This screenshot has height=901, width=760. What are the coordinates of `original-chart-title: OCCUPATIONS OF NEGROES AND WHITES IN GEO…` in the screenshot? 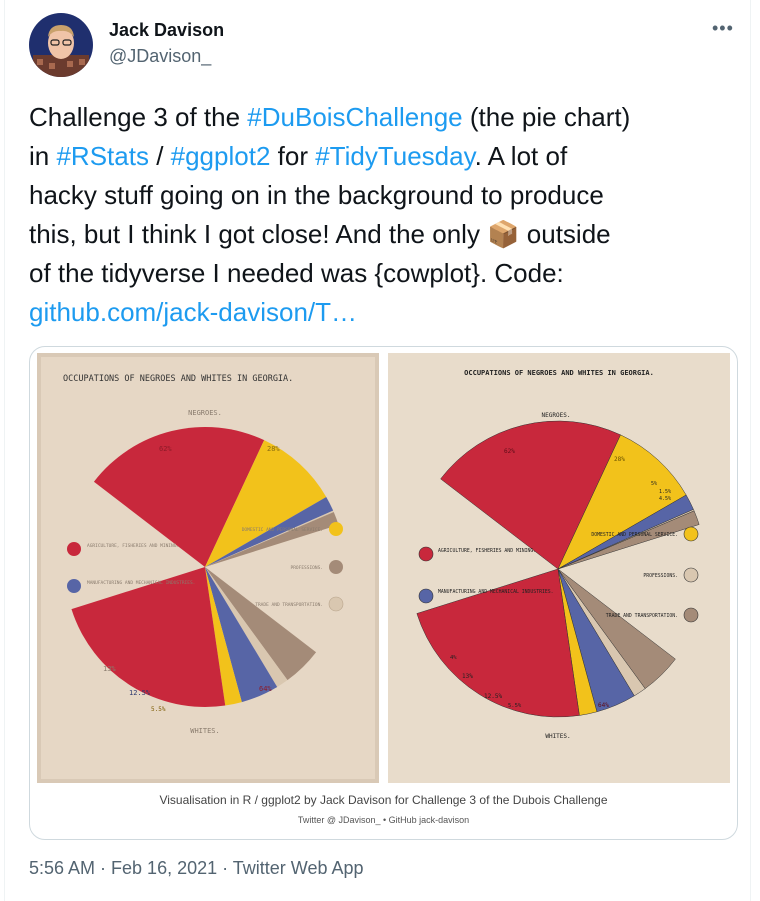 It's located at (178, 379).